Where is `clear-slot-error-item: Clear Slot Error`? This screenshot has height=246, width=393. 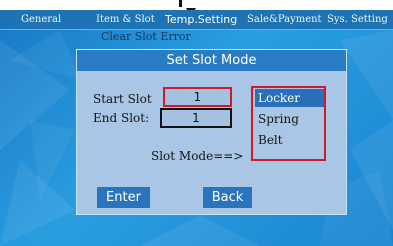 clear-slot-error-item: Clear Slot Error is located at coordinates (146, 37).